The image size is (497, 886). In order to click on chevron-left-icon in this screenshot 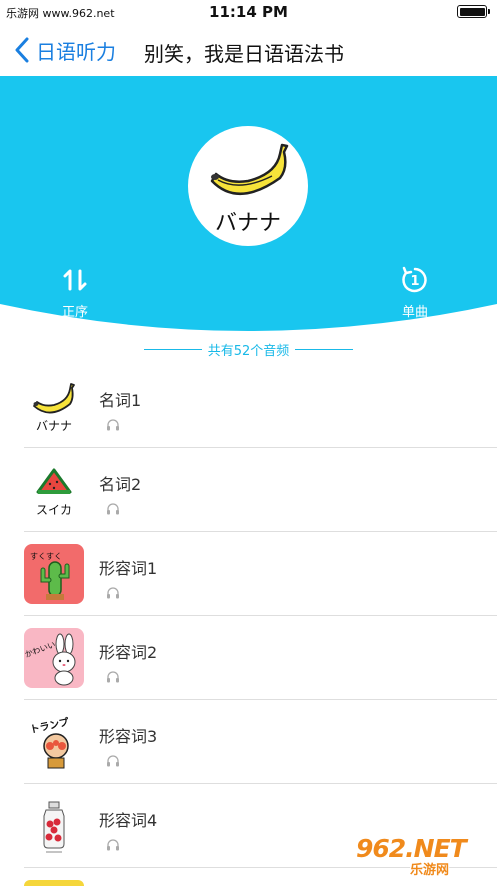, I will do `click(22, 50)`.